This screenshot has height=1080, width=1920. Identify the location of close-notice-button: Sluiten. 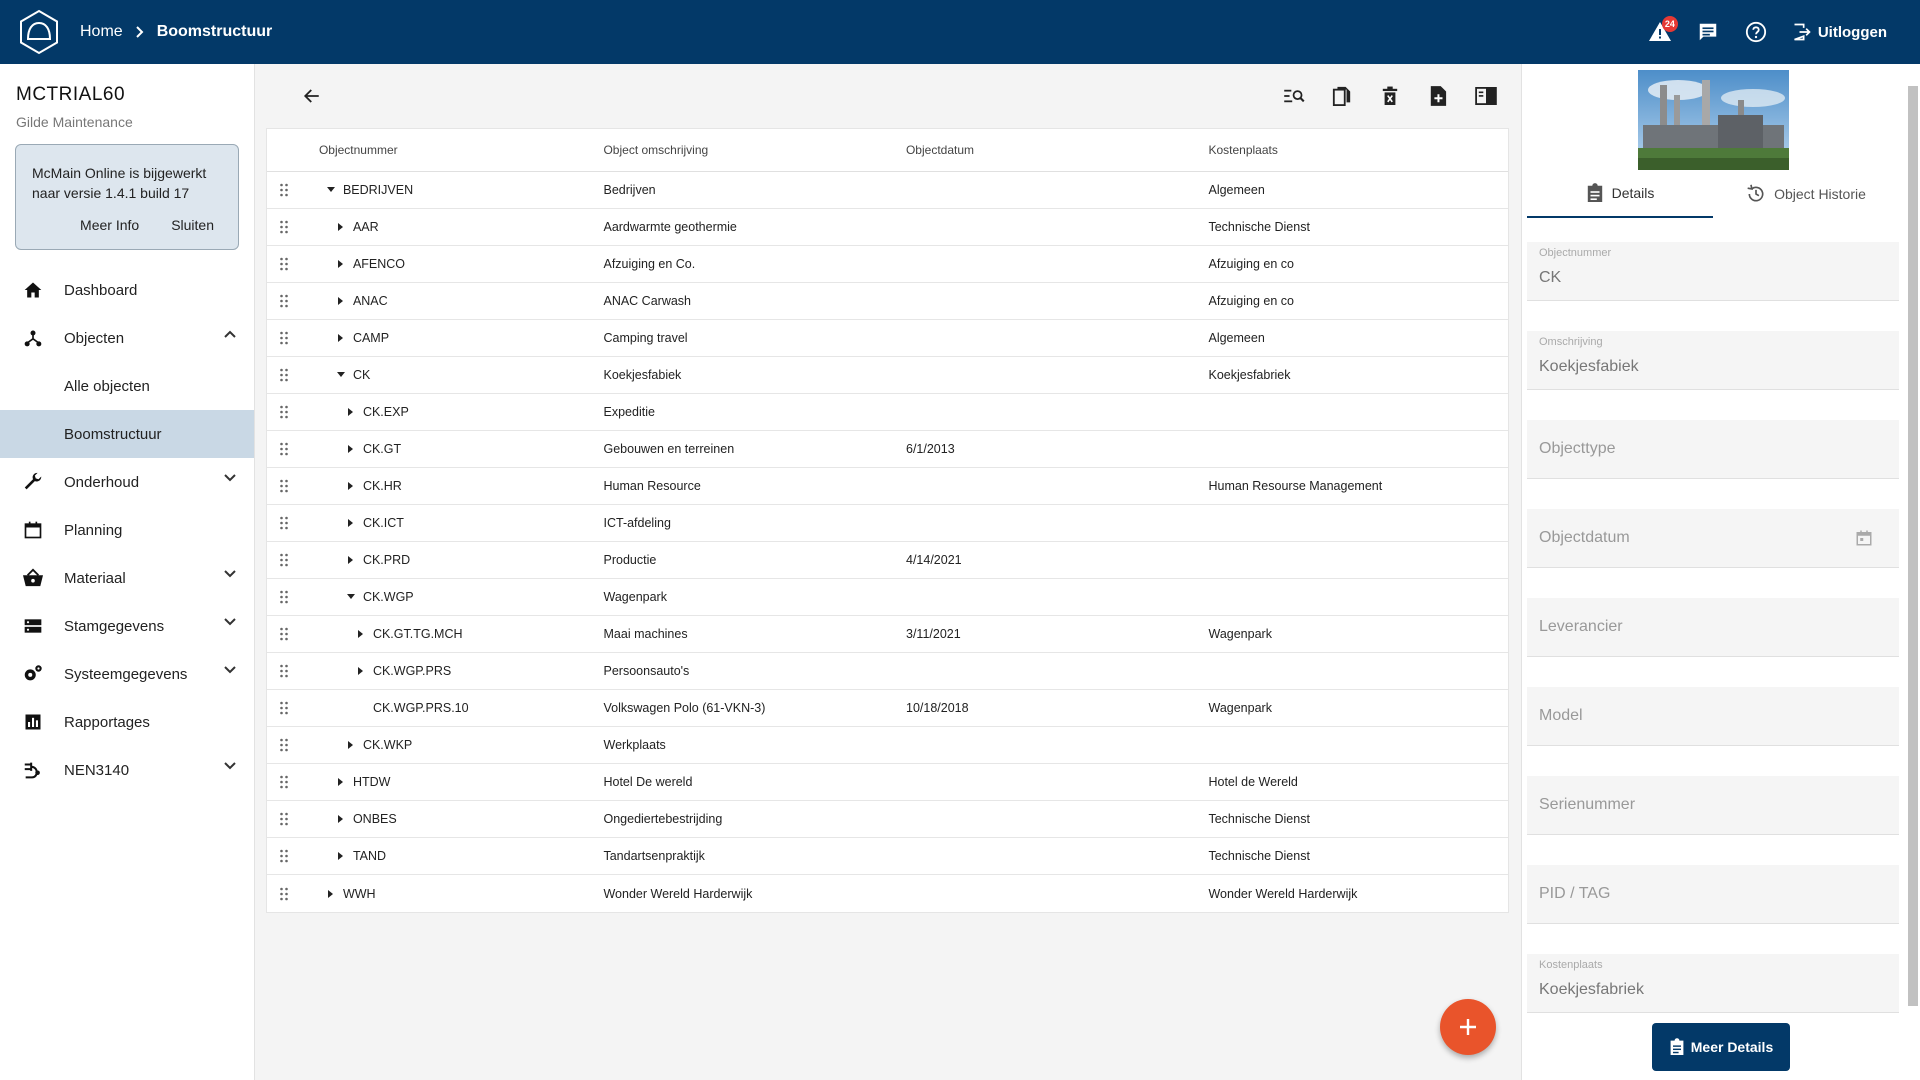
(192, 225).